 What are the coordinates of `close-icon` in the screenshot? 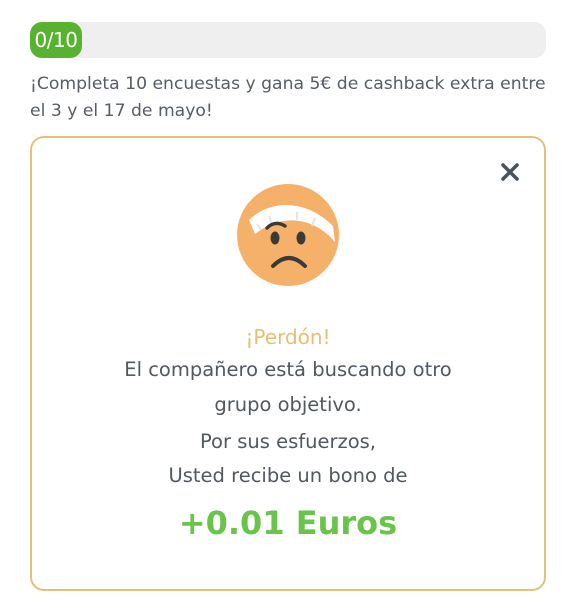 It's located at (510, 172).